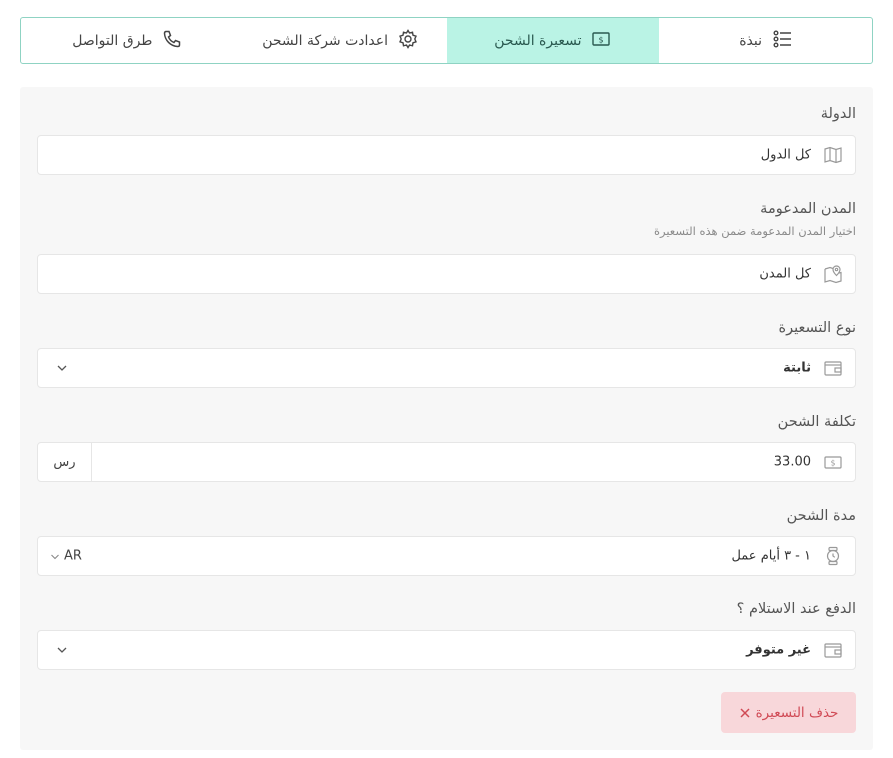  I want to click on tab-contact-methods: طرق التواصل, so click(127, 40).